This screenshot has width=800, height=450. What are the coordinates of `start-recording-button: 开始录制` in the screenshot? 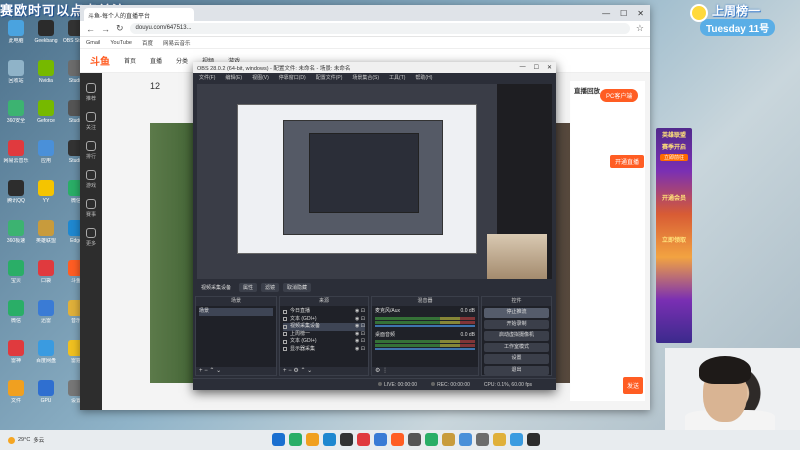 It's located at (516, 324).